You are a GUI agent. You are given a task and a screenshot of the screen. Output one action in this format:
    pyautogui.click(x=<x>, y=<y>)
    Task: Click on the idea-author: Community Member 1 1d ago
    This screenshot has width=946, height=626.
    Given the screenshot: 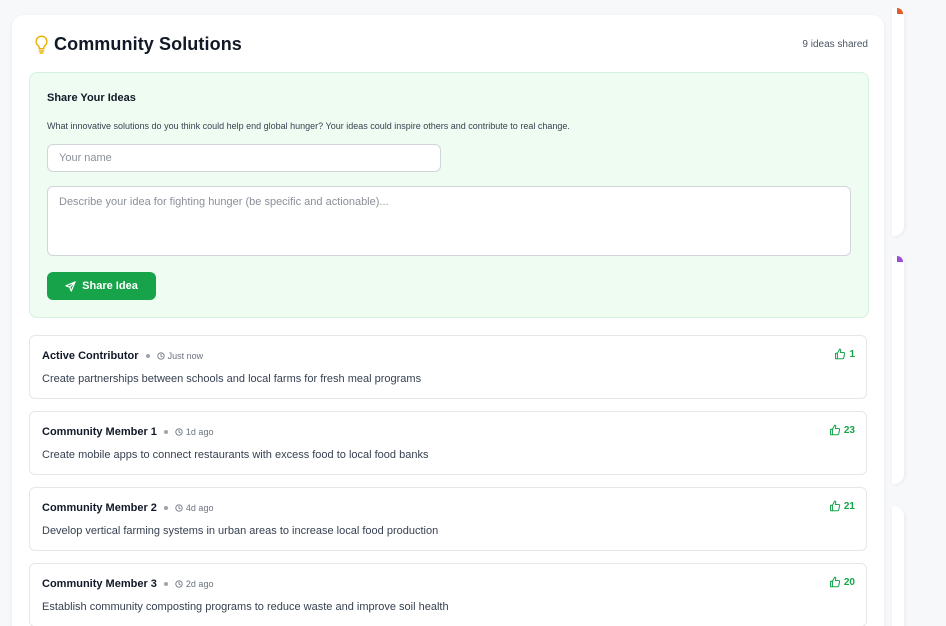 What is the action you would take?
    pyautogui.click(x=127, y=432)
    